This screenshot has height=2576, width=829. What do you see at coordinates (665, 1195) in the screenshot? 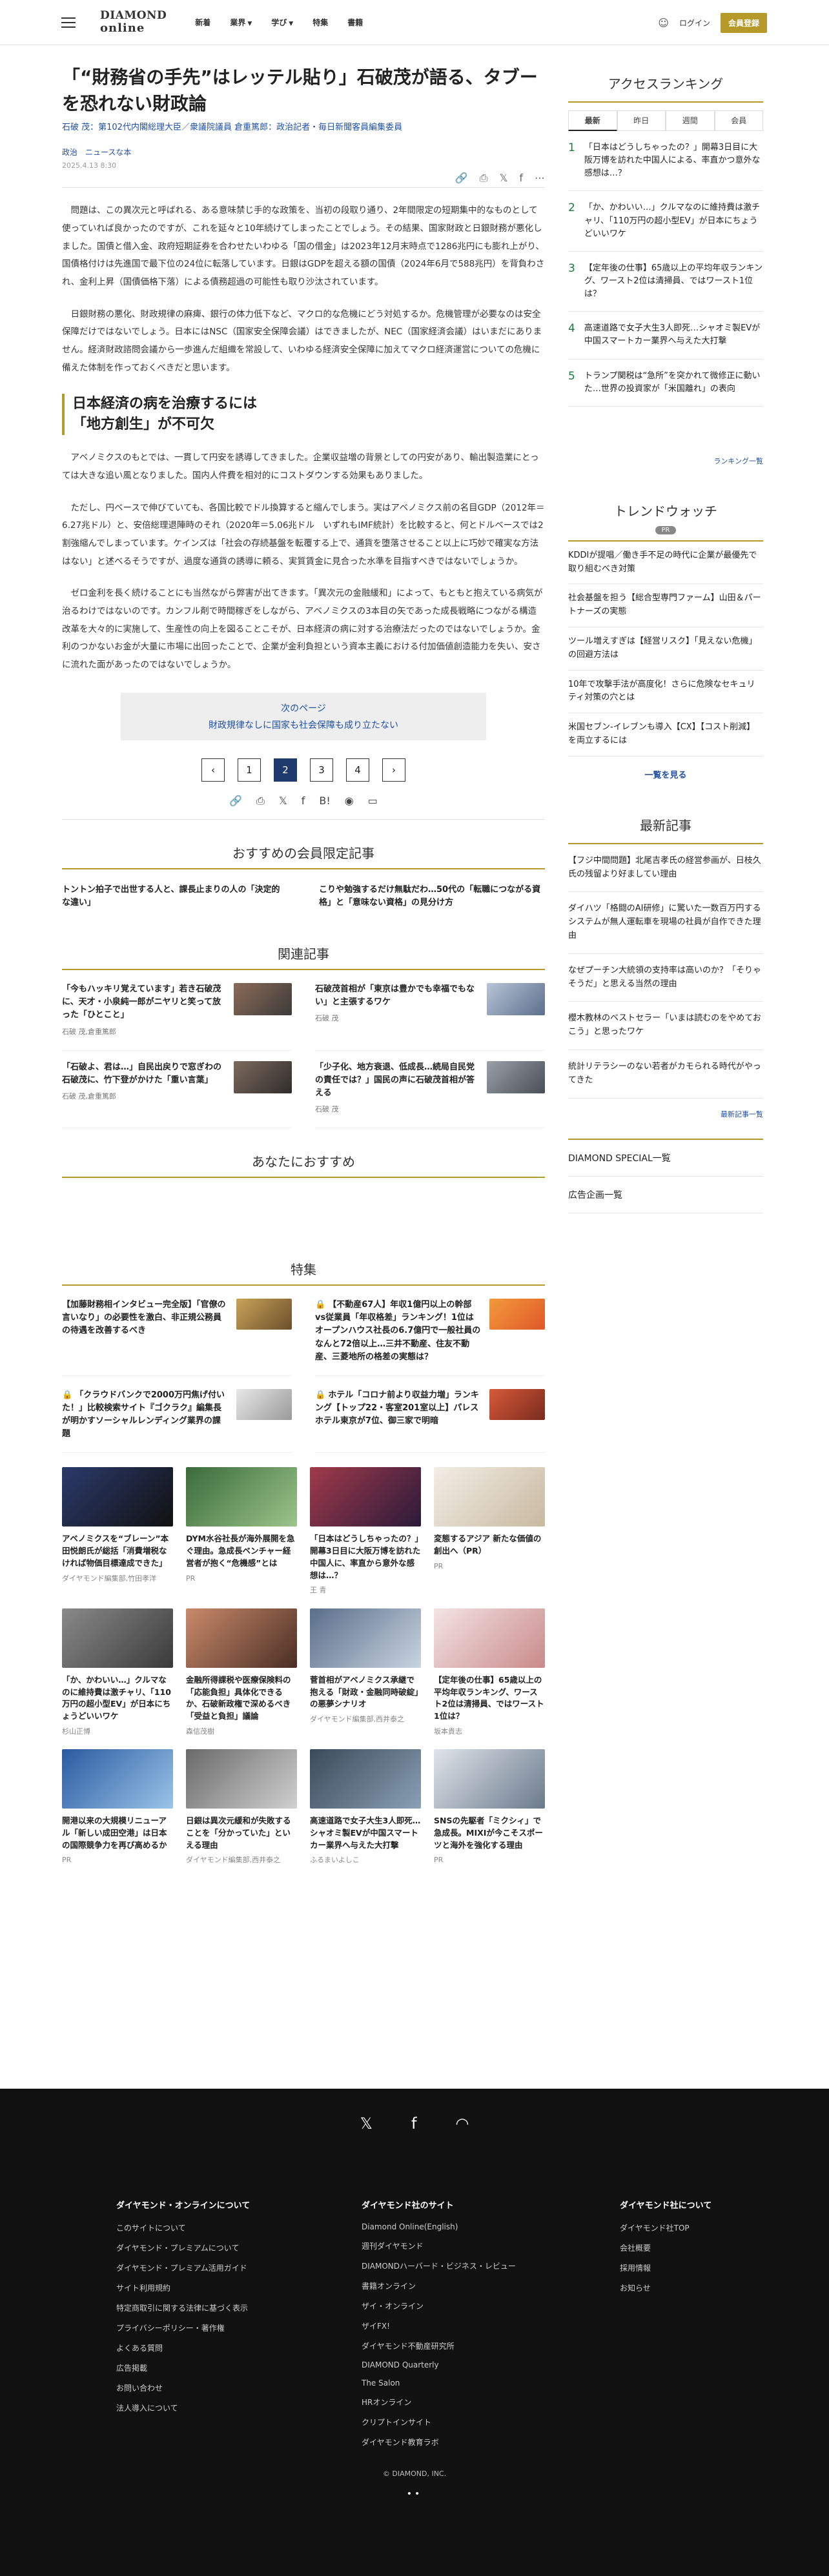
I see `ad-list-link: 広告企画一覧` at bounding box center [665, 1195].